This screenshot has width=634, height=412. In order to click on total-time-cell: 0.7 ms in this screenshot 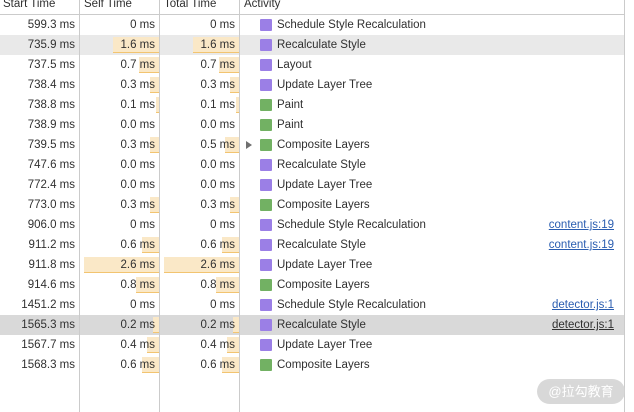, I will do `click(200, 65)`.